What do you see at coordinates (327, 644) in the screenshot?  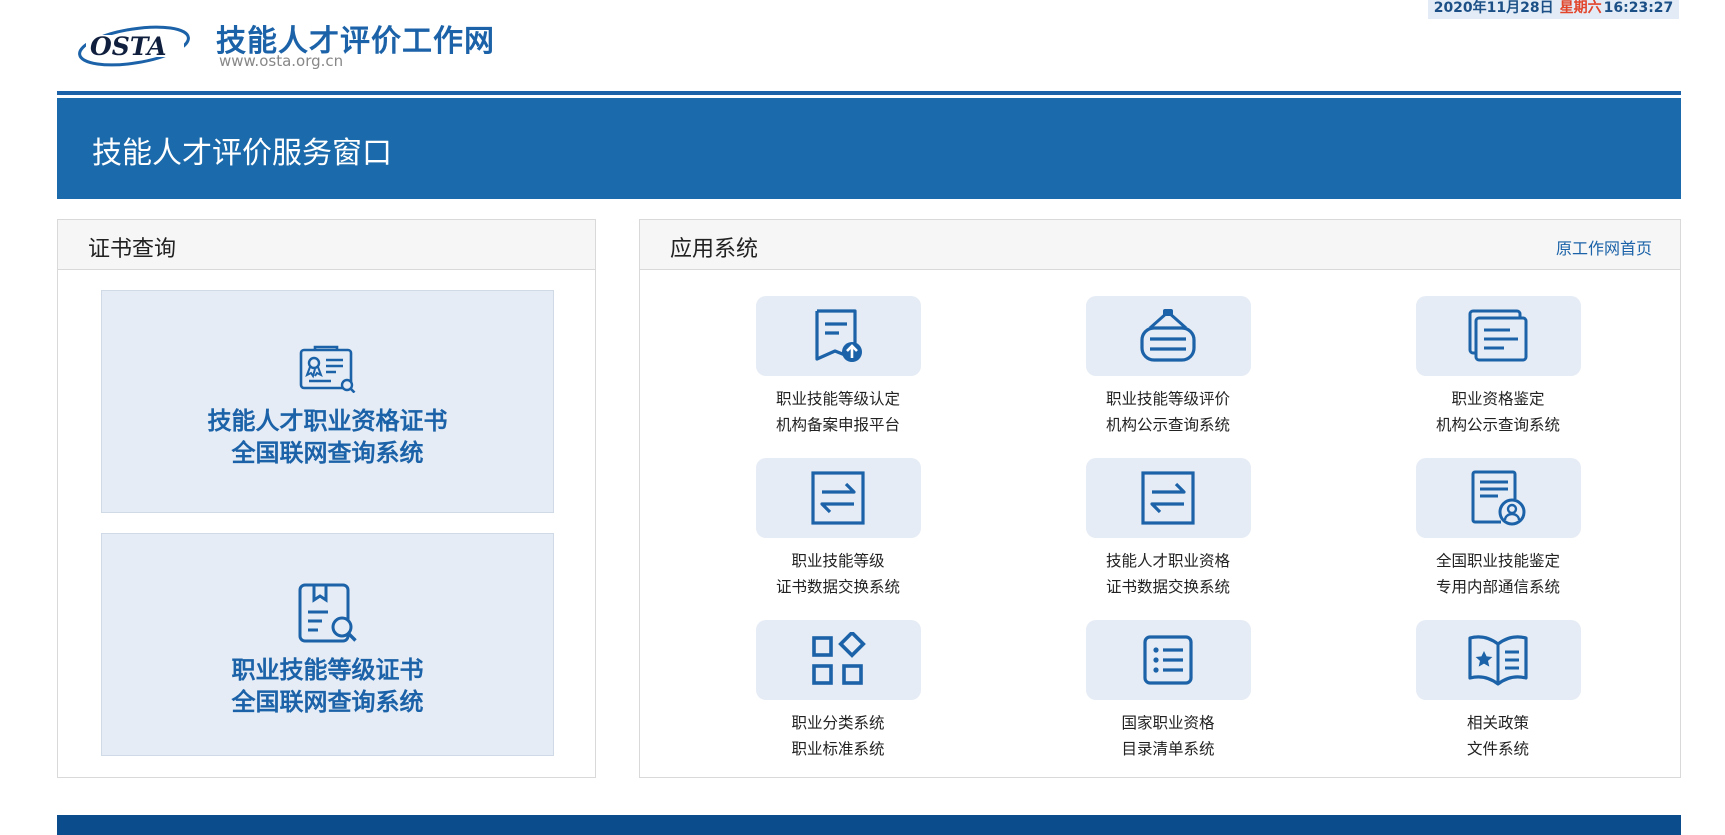 I see `skill-level-certificate-query-card: 职业技能等级证书 全国联网查询系统` at bounding box center [327, 644].